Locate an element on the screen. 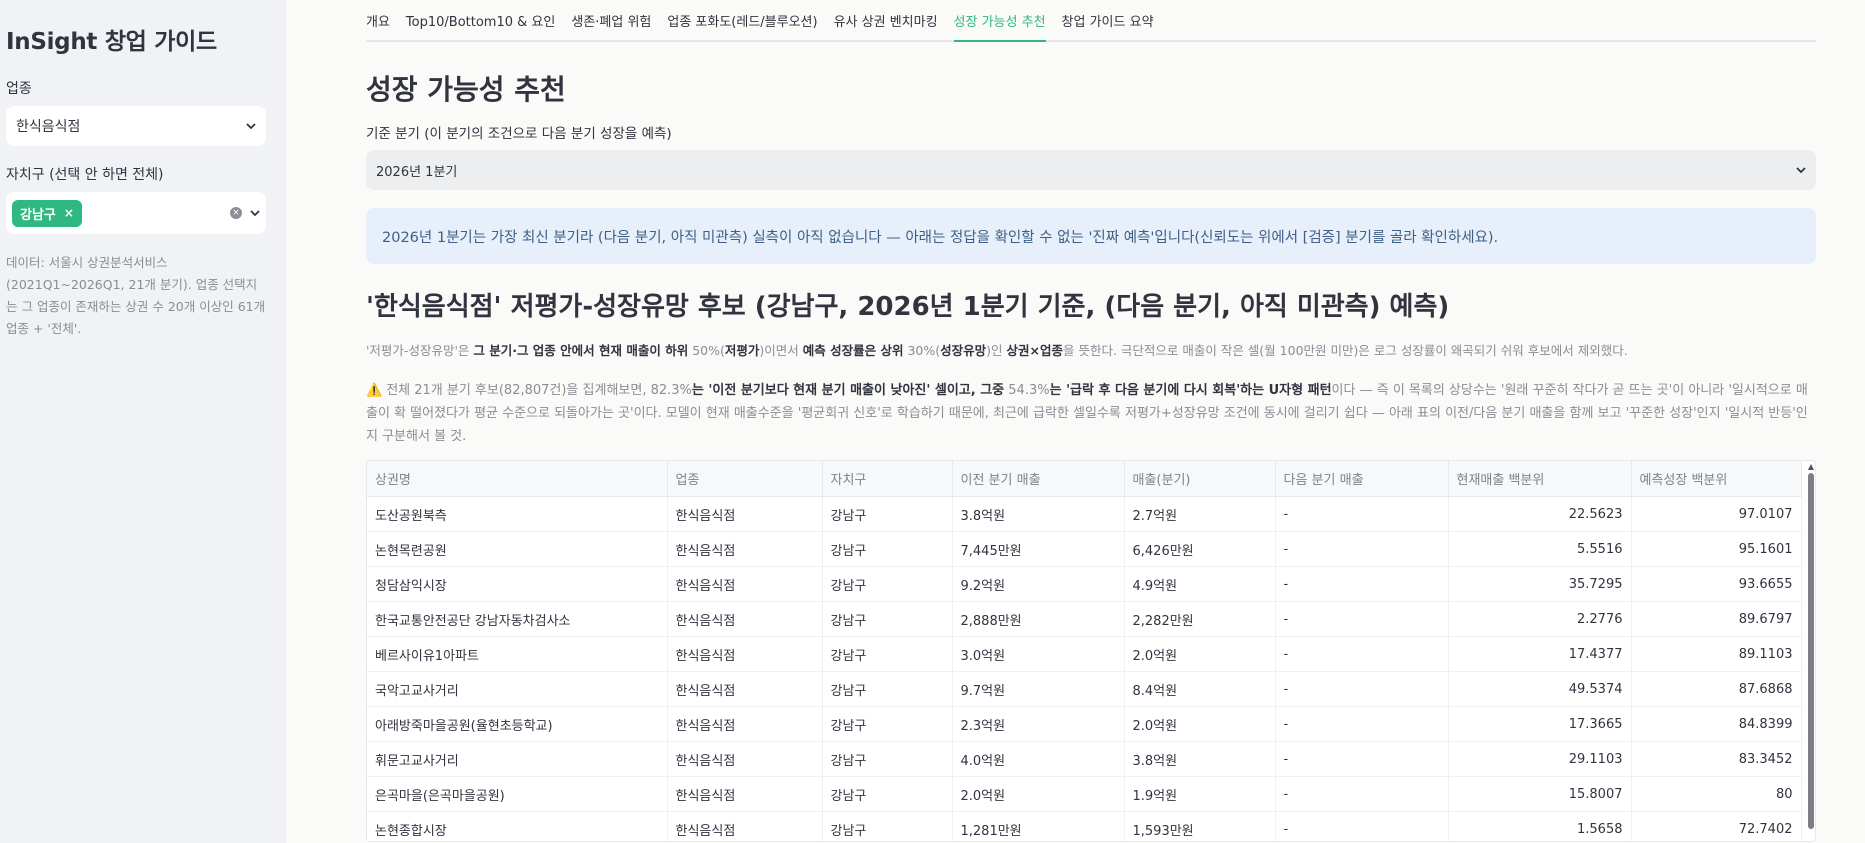 This screenshot has height=843, width=1865. column-header: 업종 is located at coordinates (745, 479).